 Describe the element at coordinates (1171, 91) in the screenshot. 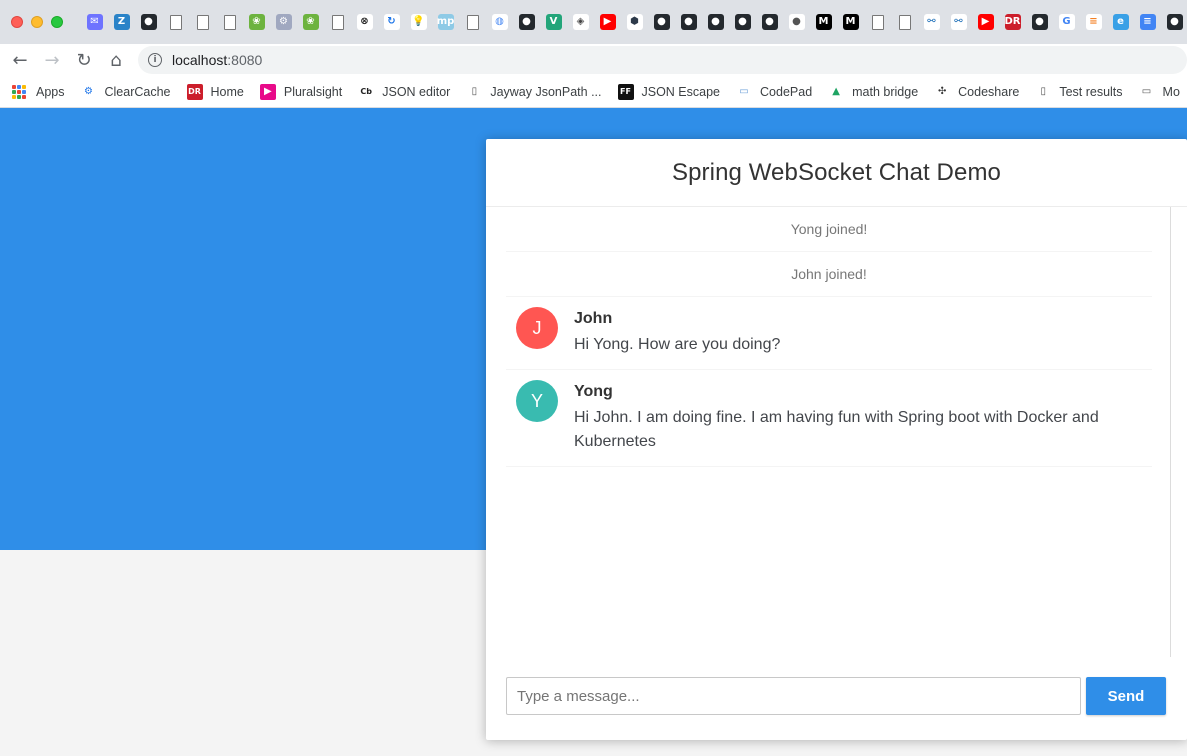

I see `bookmark-label: Mo` at that location.